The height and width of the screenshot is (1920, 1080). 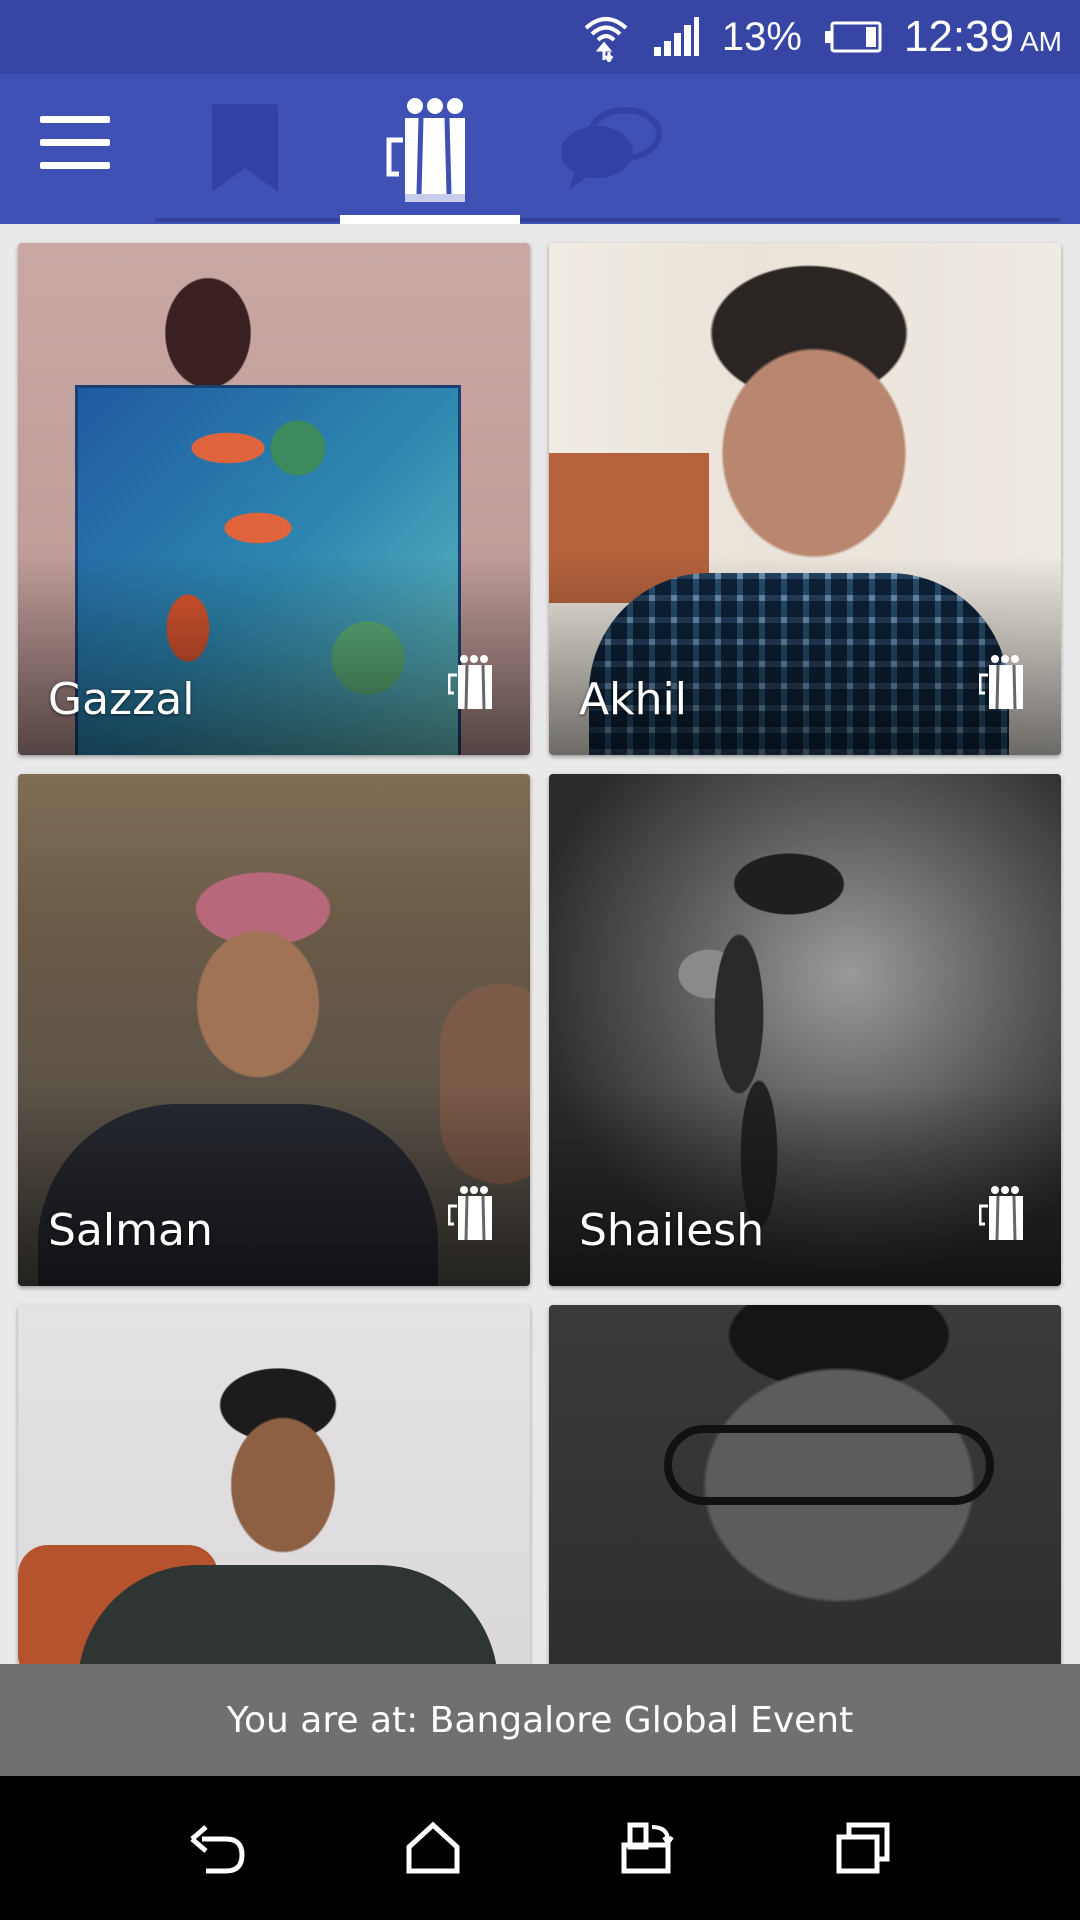 I want to click on rotate-icon, so click(x=648, y=1848).